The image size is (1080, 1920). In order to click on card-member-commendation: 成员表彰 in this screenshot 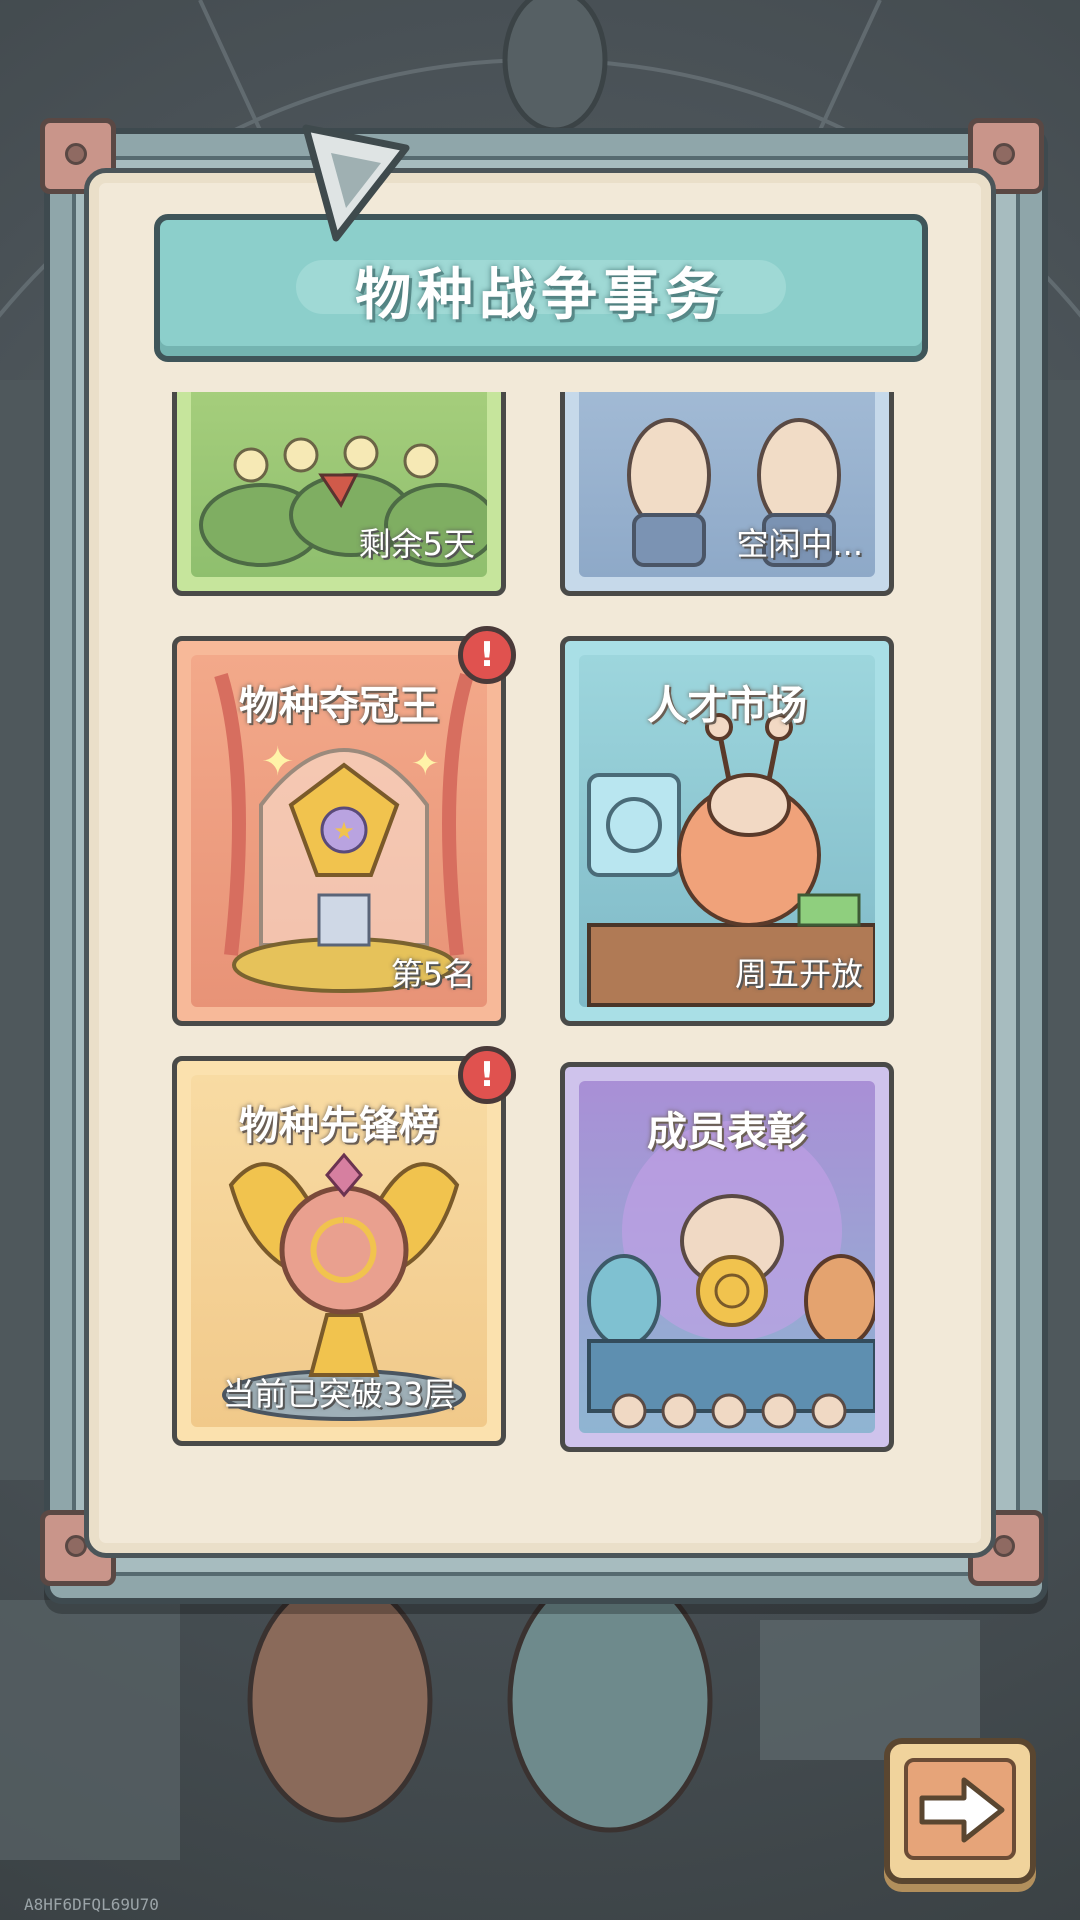, I will do `click(727, 1257)`.